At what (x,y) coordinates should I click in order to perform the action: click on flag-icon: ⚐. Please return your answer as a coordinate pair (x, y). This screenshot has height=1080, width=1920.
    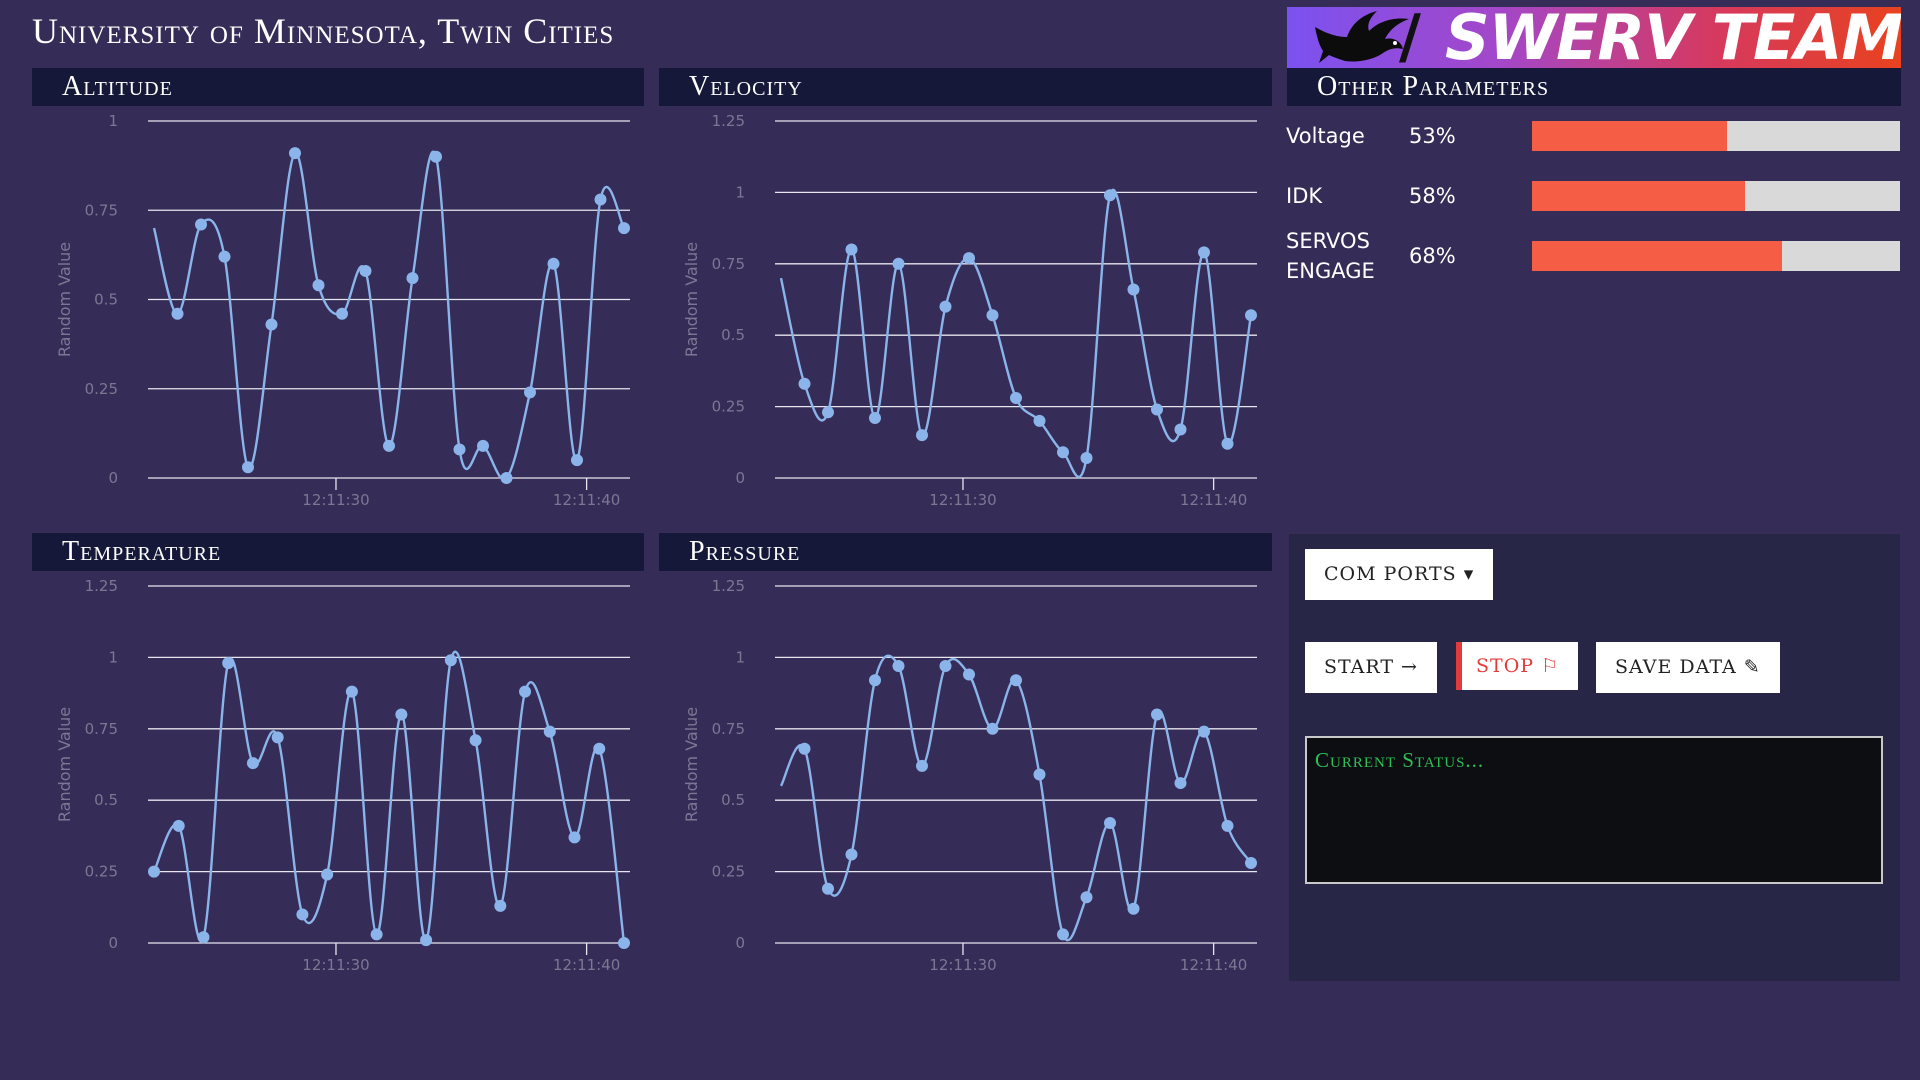
    Looking at the image, I should click on (1550, 666).